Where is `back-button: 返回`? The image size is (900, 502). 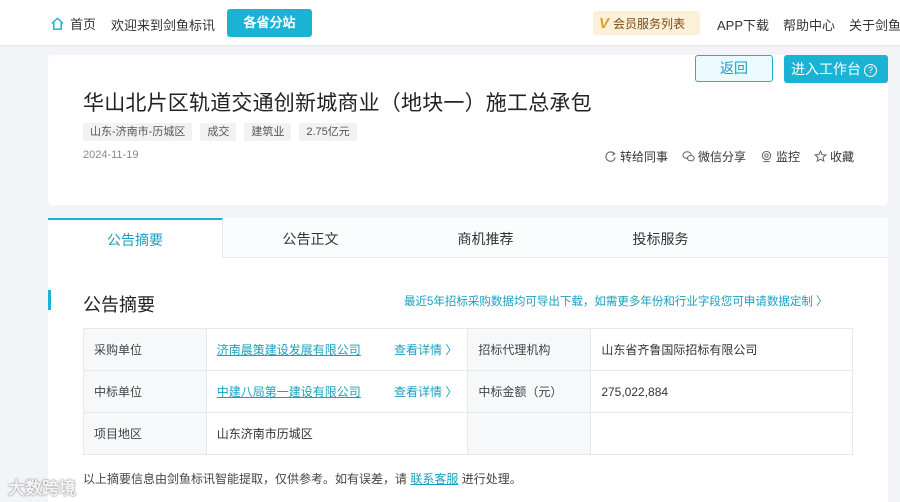
back-button: 返回 is located at coordinates (734, 68).